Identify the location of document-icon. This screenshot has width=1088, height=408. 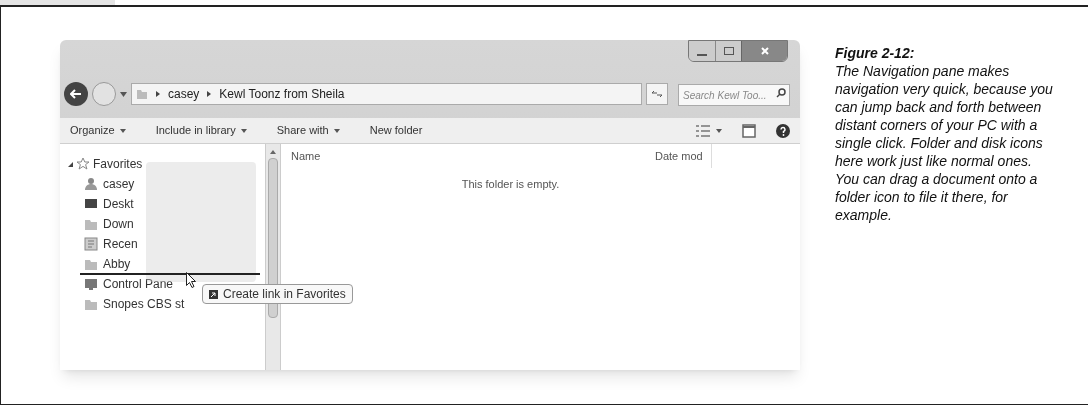
(91, 244).